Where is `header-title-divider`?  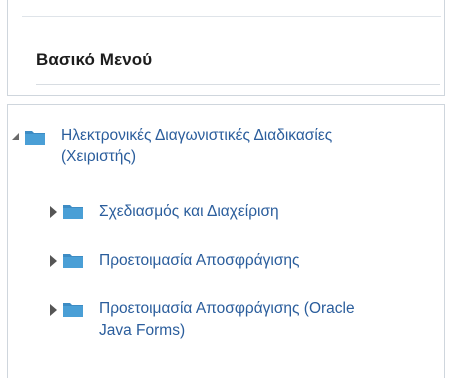
header-title-divider is located at coordinates (238, 84).